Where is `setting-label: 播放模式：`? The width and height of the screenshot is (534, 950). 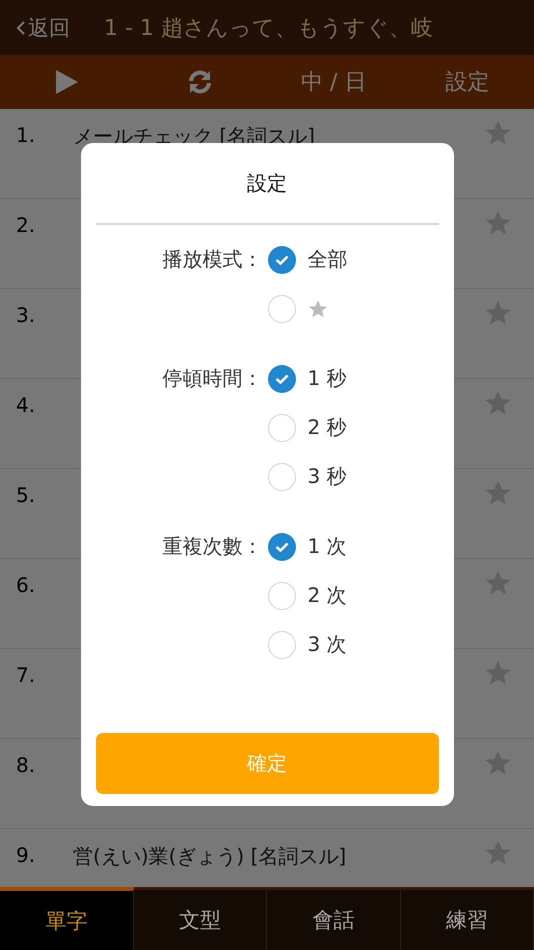
setting-label: 播放模式： is located at coordinates (213, 259).